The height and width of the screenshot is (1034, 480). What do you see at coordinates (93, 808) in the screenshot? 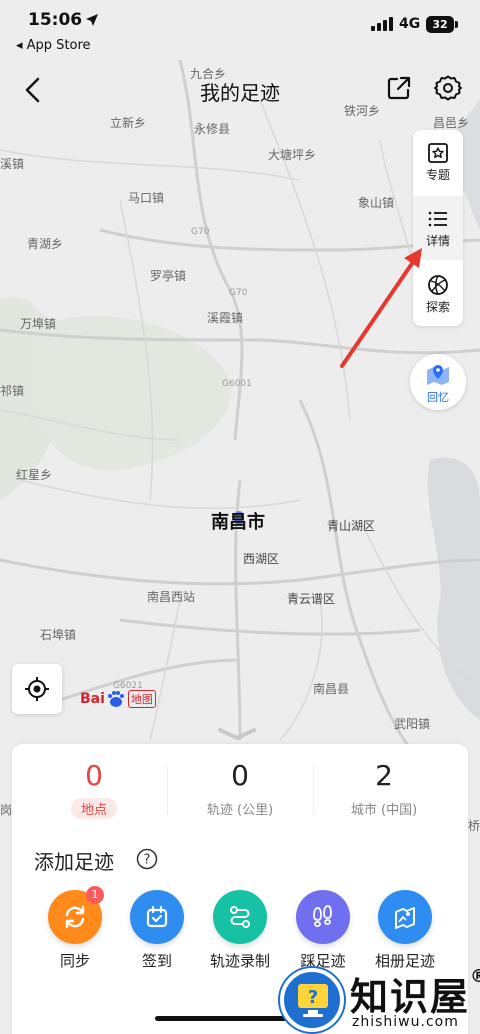
I see `stat-label: 地点` at bounding box center [93, 808].